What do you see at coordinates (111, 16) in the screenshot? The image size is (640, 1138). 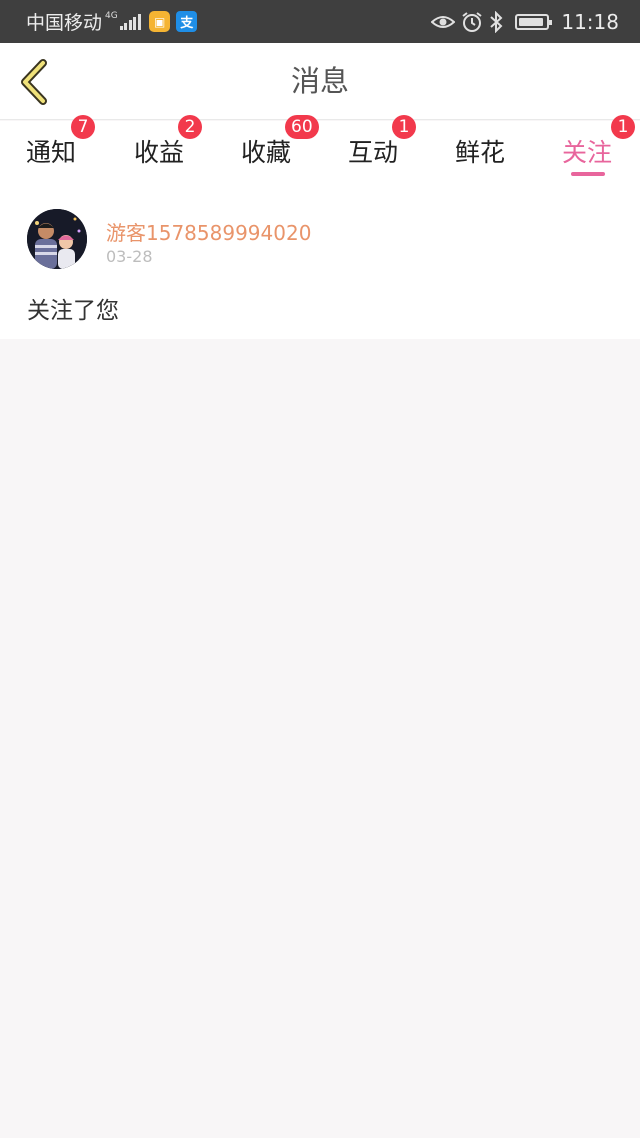 I see `network-type: 4G` at bounding box center [111, 16].